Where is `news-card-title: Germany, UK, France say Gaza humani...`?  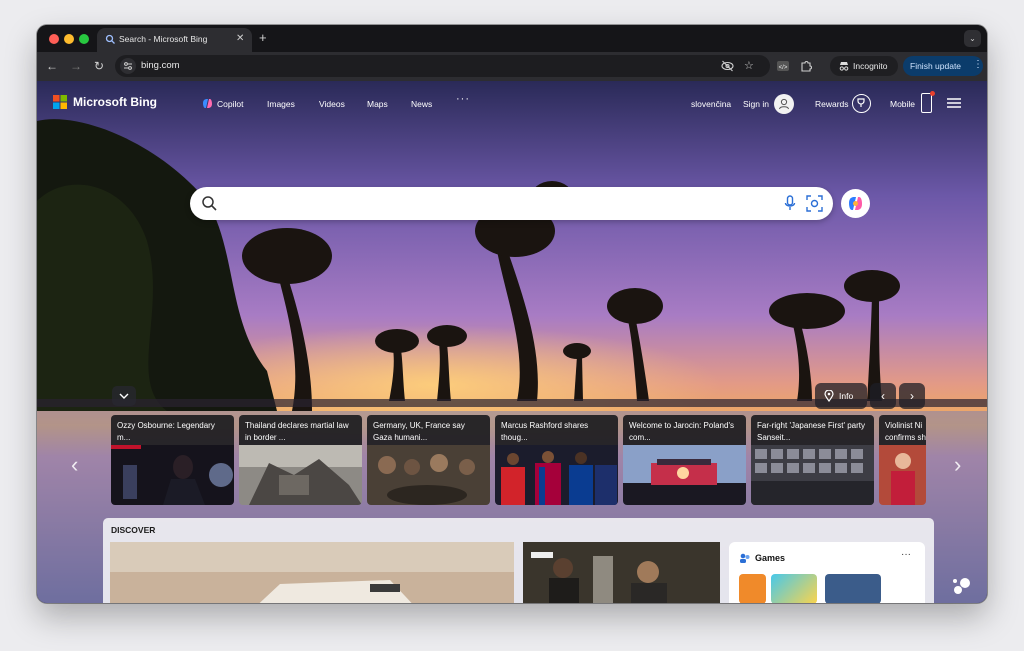 news-card-title: Germany, UK, France say Gaza humani... is located at coordinates (419, 431).